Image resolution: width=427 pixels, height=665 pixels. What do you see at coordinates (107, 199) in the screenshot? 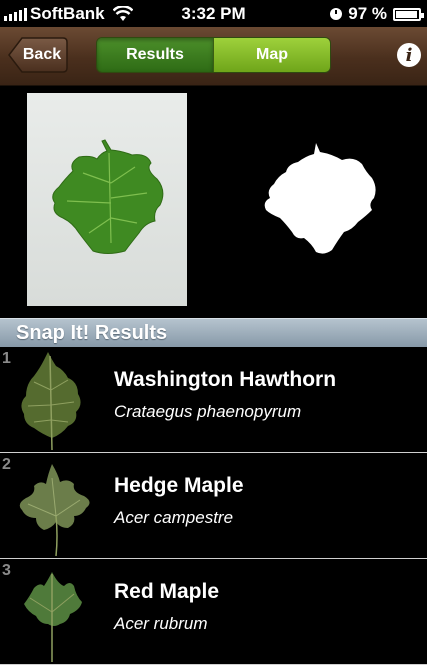
I see `captured-leaf-photo` at bounding box center [107, 199].